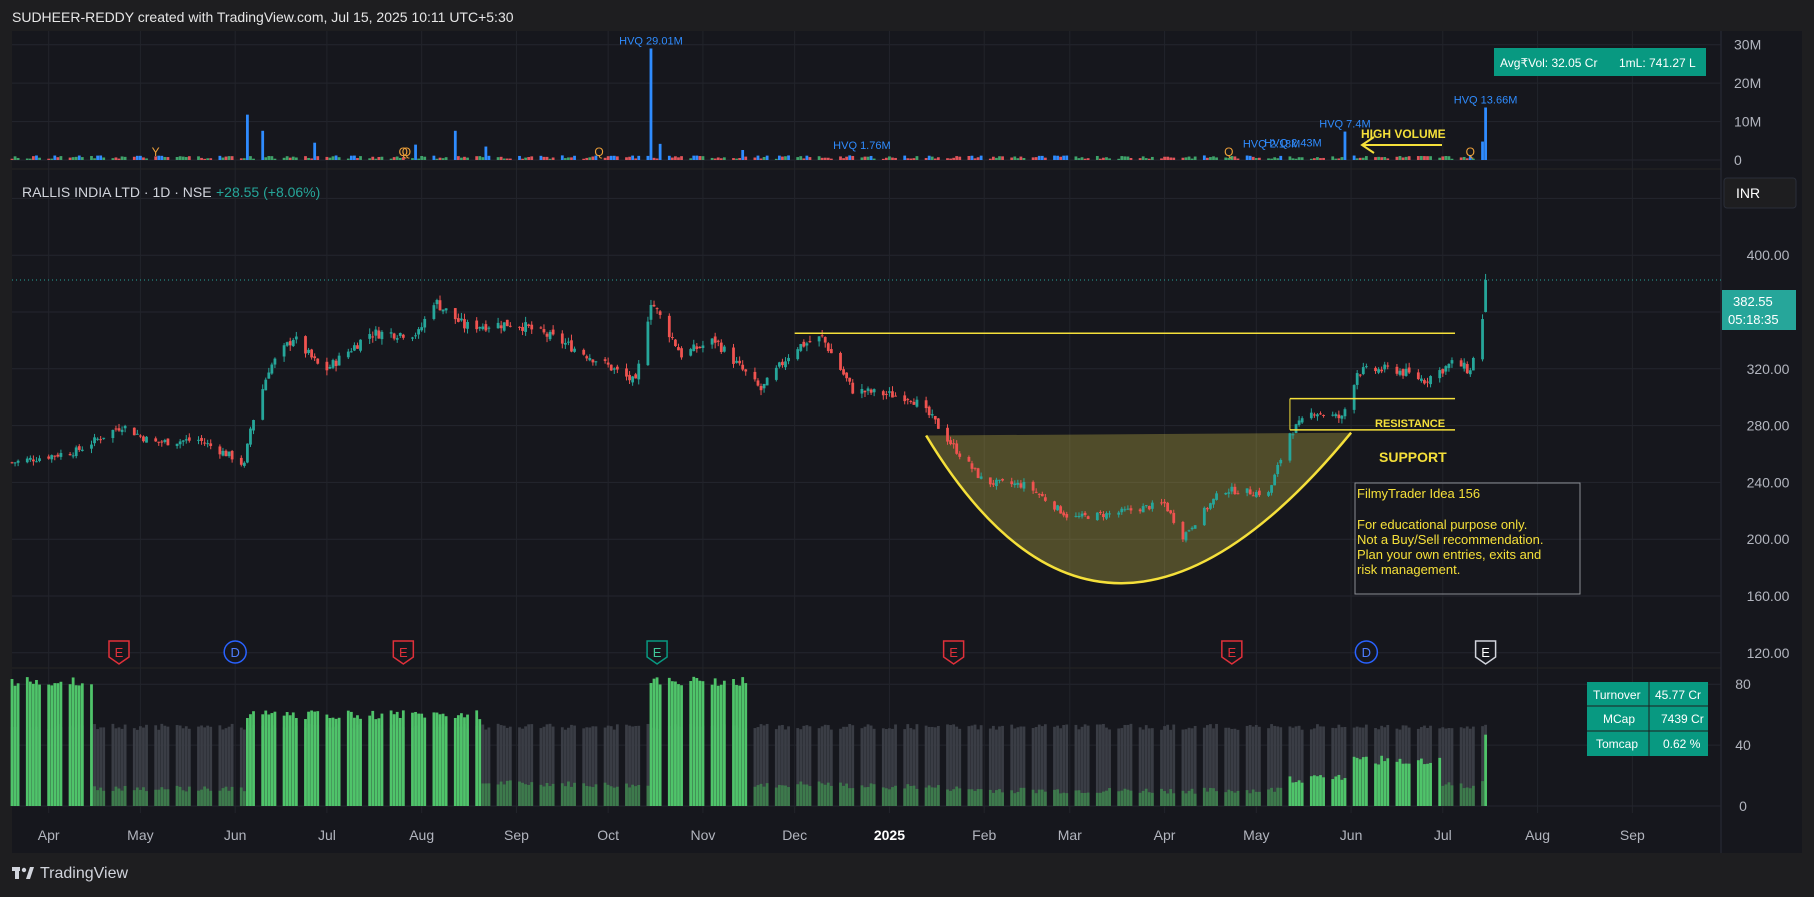  What do you see at coordinates (1682, 719) in the screenshot?
I see `mcap-value: 7439 Cr` at bounding box center [1682, 719].